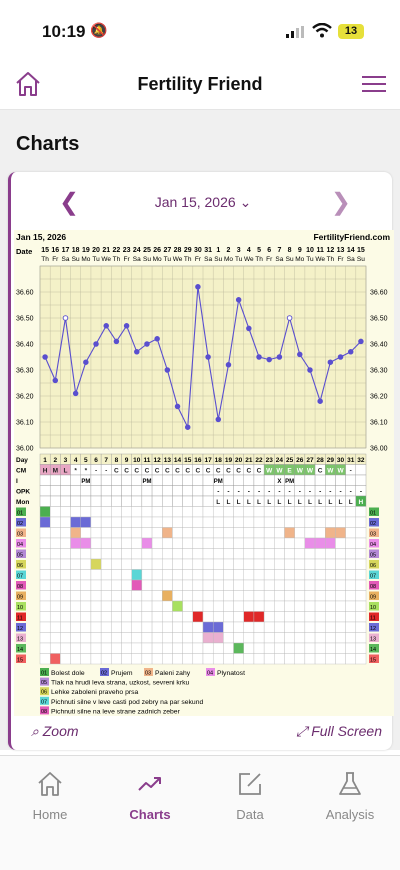 The width and height of the screenshot is (400, 870). I want to click on cm-value: E, so click(289, 471).